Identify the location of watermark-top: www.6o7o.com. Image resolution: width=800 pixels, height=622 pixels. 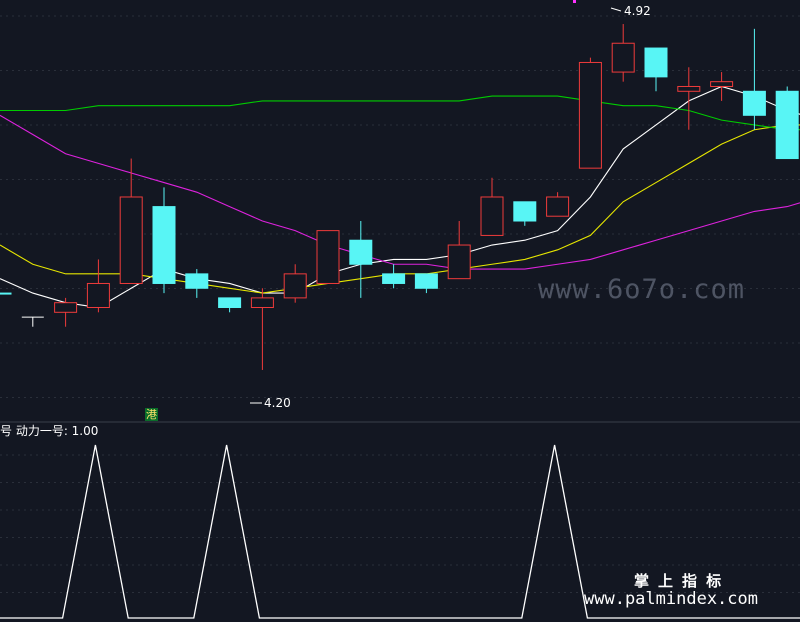
(642, 289).